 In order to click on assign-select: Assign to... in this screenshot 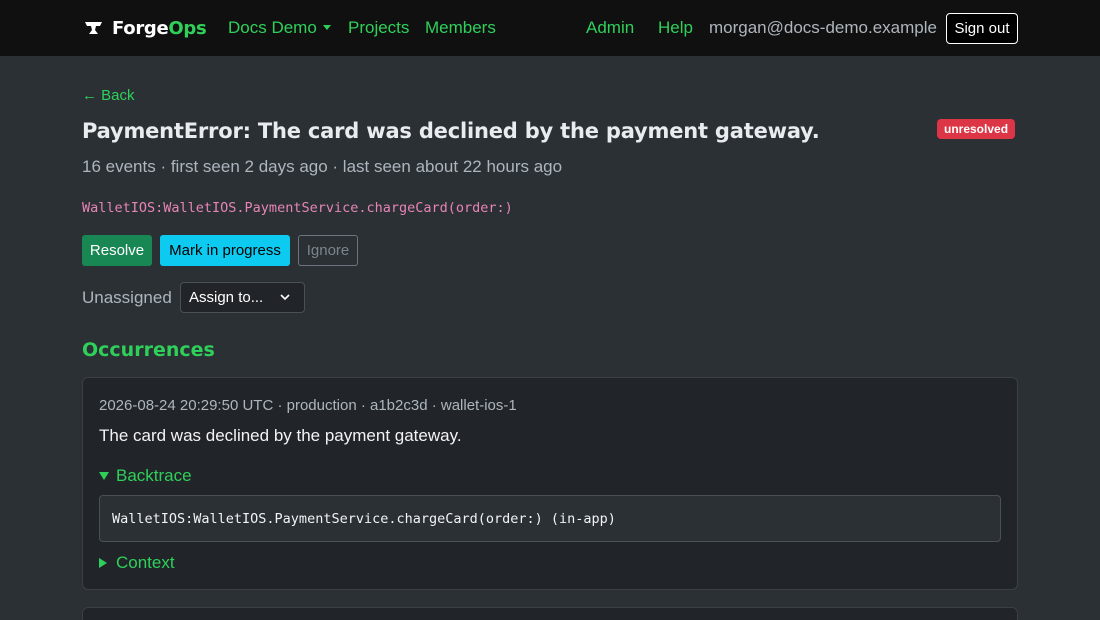, I will do `click(242, 297)`.